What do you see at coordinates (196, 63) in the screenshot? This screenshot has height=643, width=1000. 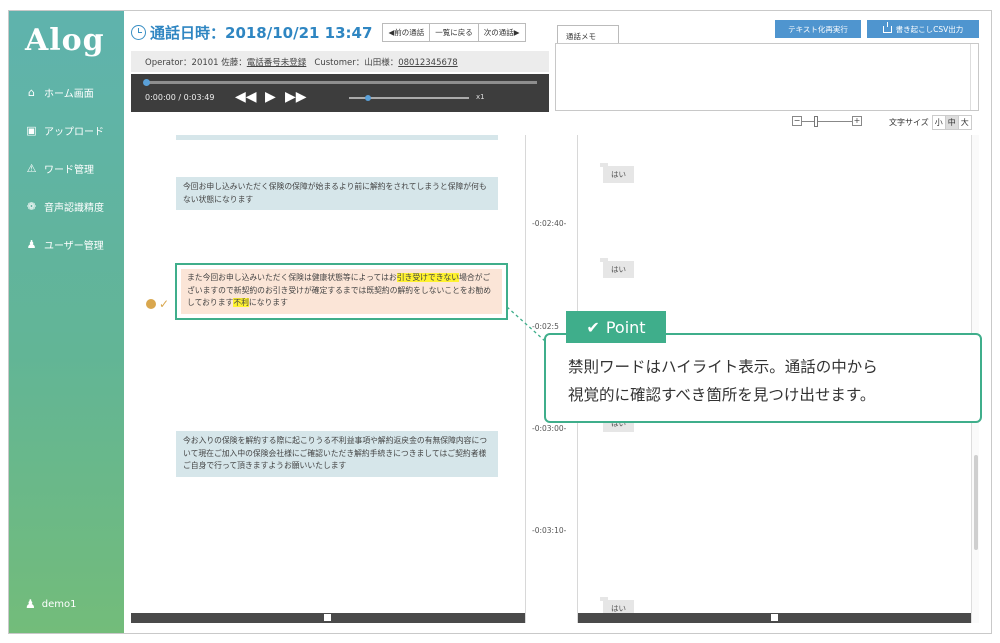 I see `operator-label: Operator：20101 佐藤：` at bounding box center [196, 63].